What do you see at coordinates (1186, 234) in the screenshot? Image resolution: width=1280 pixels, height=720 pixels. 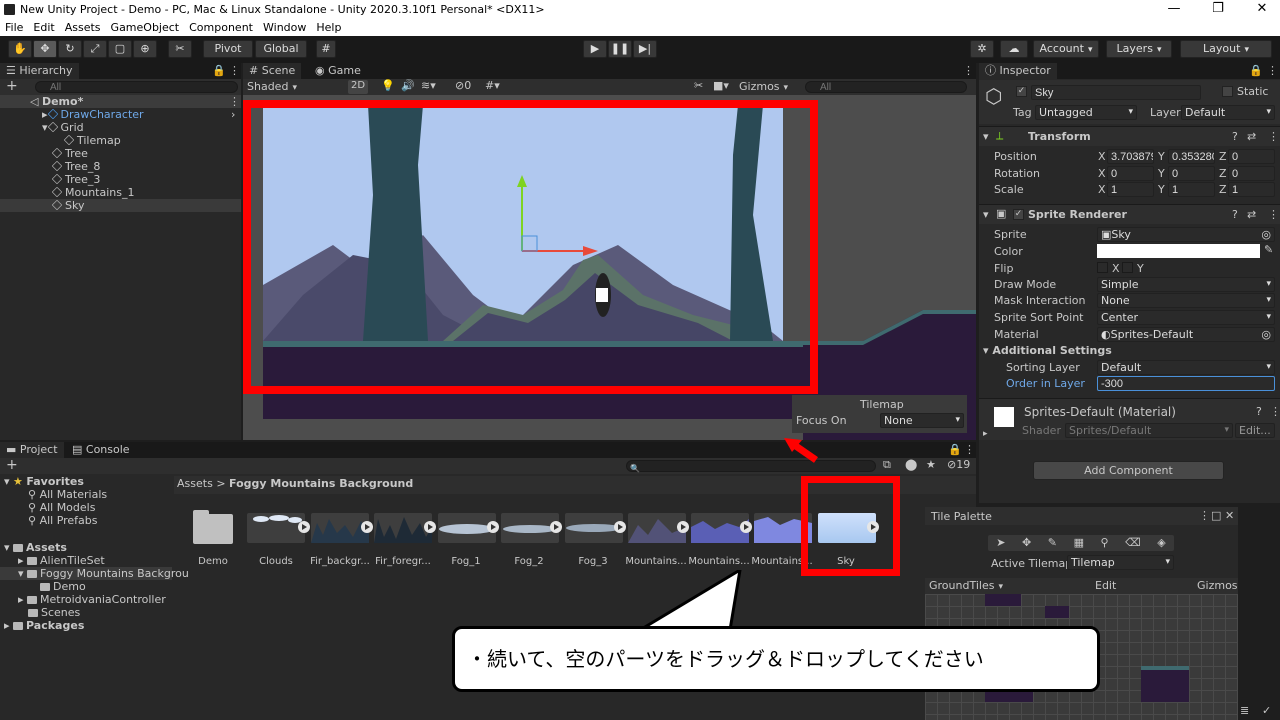 I see `sprite-field: ▣Sky ◎` at bounding box center [1186, 234].